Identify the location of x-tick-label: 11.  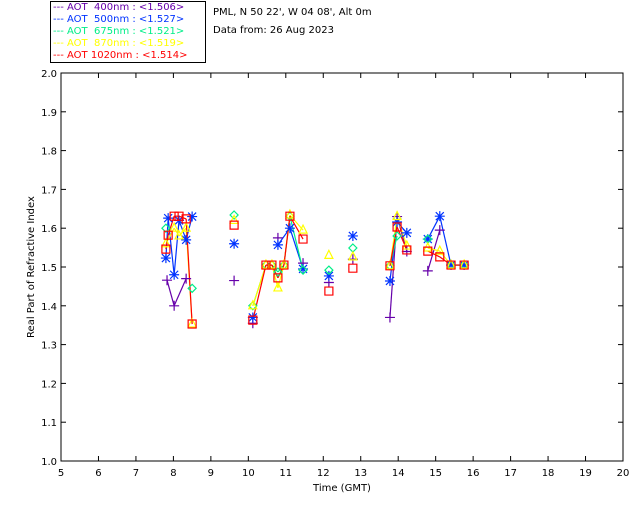
(285, 473).